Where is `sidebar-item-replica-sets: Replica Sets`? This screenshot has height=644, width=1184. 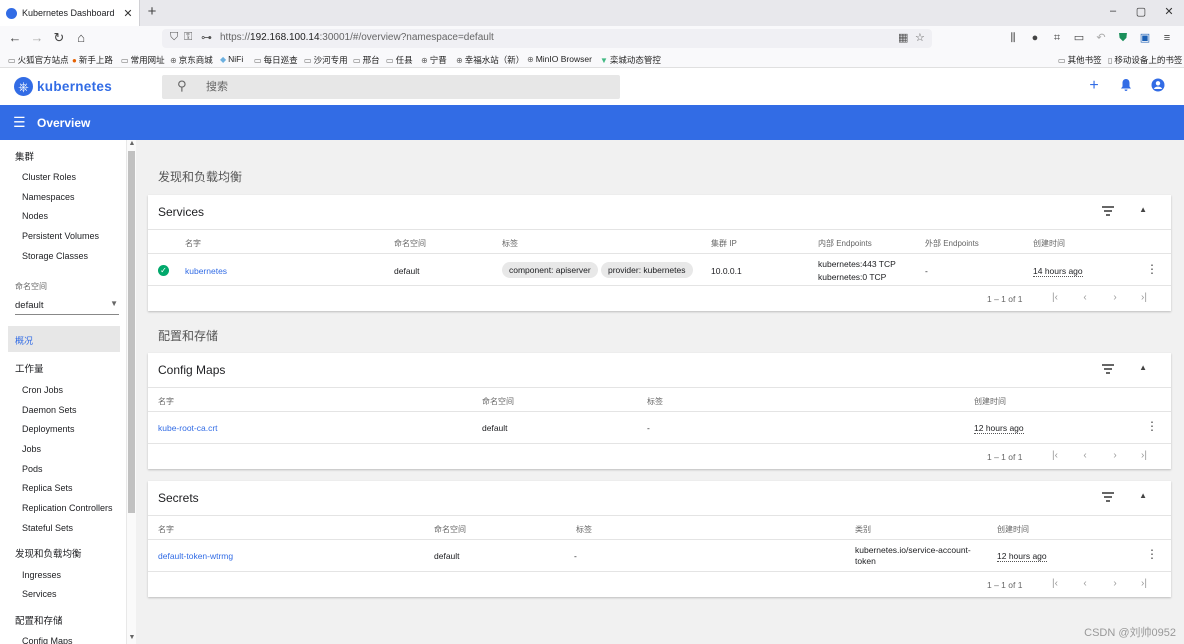
sidebar-item-replica-sets: Replica Sets is located at coordinates (47, 488).